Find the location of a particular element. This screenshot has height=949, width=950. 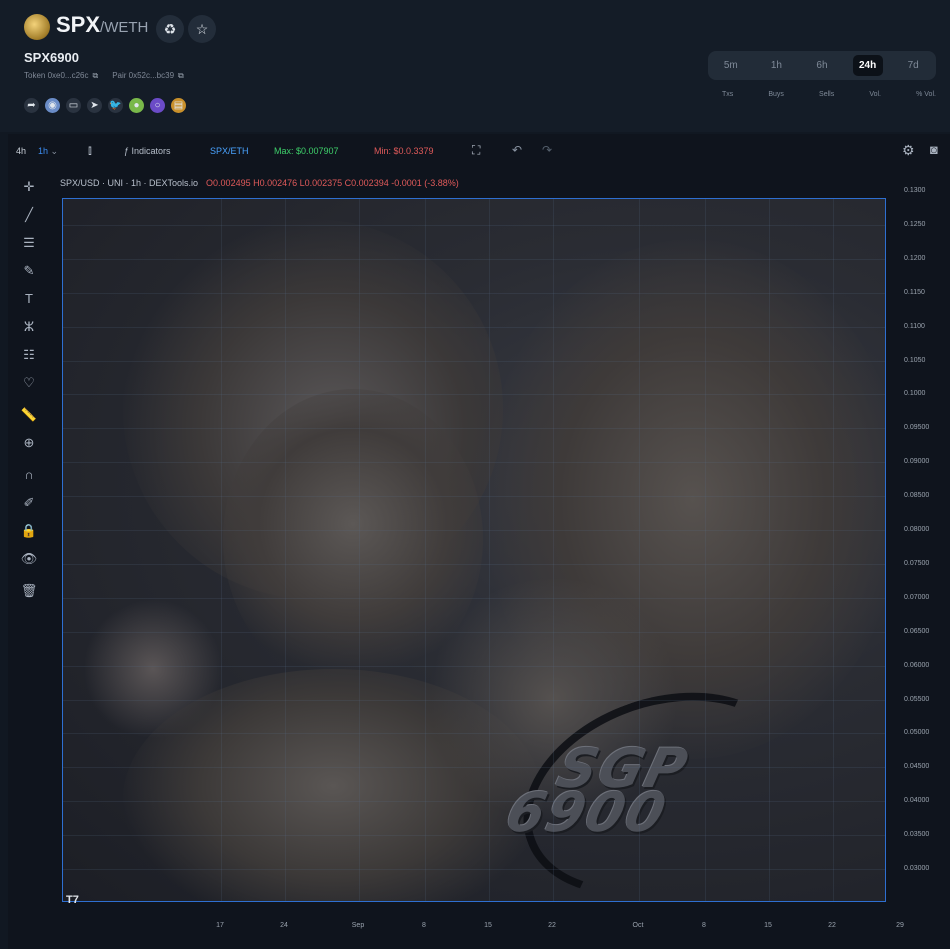

address-row: Token 0xe0...c26c ⧉ Pair 0x52c...bc39 ⧉ is located at coordinates (104, 76).